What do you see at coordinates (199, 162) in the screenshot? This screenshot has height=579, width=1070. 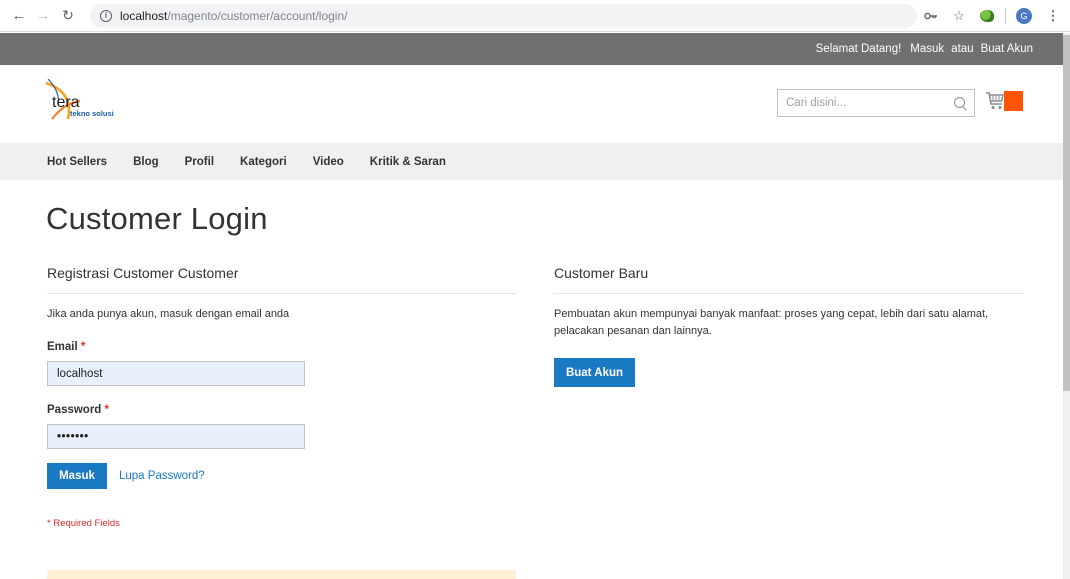 I see `nav-item-profil: Profil` at bounding box center [199, 162].